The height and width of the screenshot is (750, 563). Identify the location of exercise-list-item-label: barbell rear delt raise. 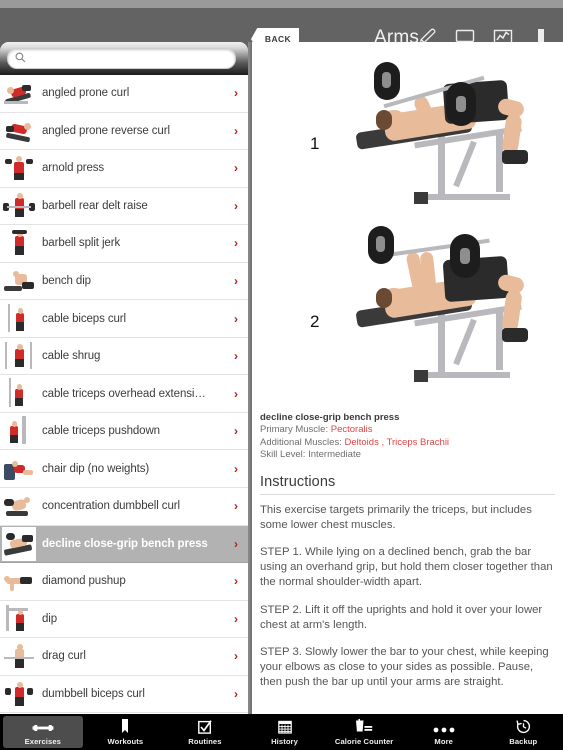
(95, 205).